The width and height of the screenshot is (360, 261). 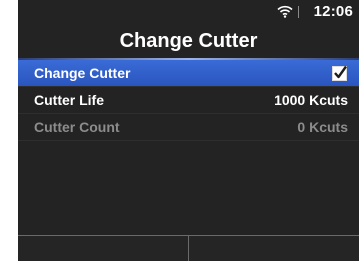 I want to click on softkey-bar, so click(x=188, y=248).